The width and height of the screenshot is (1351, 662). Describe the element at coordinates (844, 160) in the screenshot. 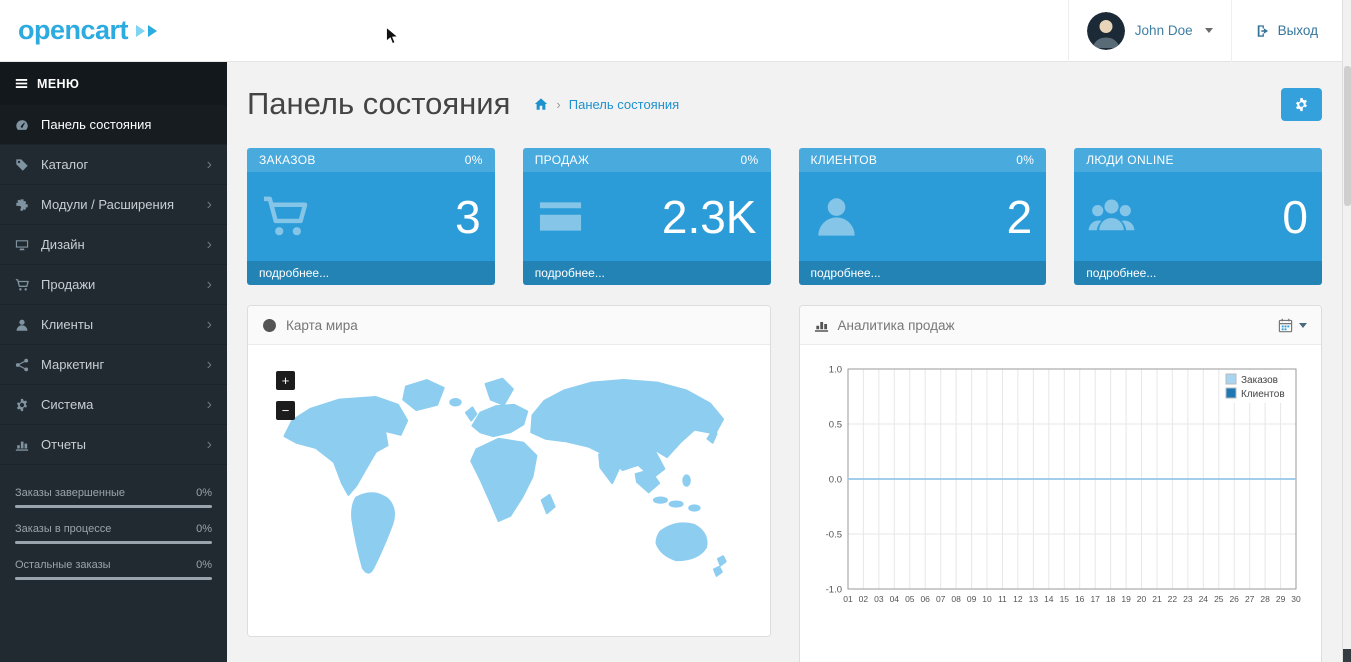

I see `tile-title: КЛИЕНТОВ` at that location.